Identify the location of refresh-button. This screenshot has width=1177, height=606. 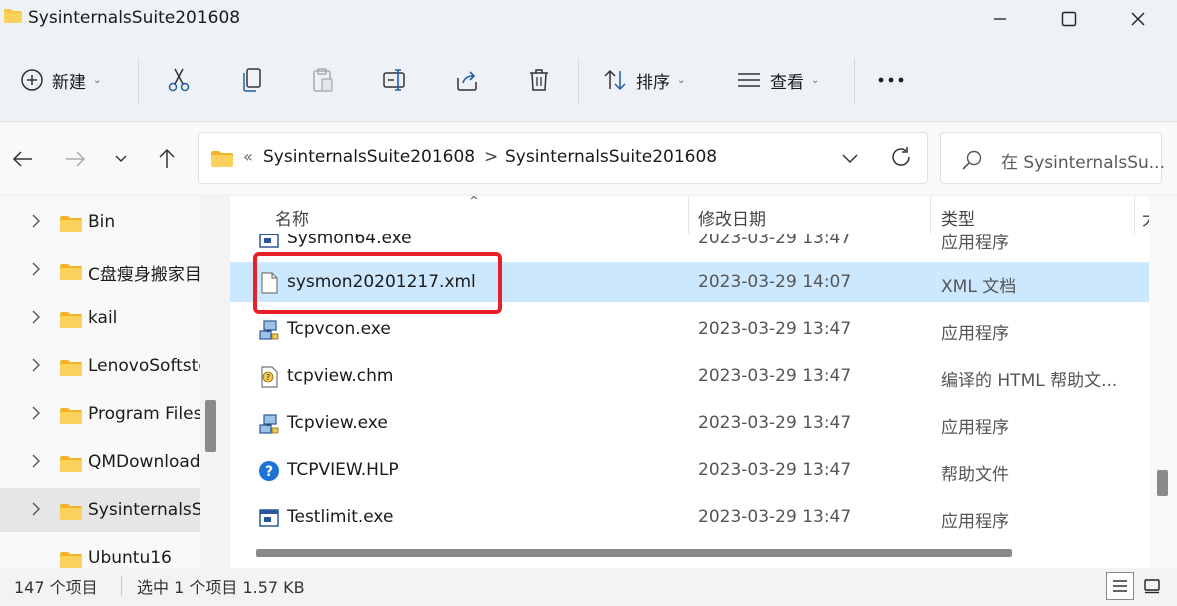
(901, 159).